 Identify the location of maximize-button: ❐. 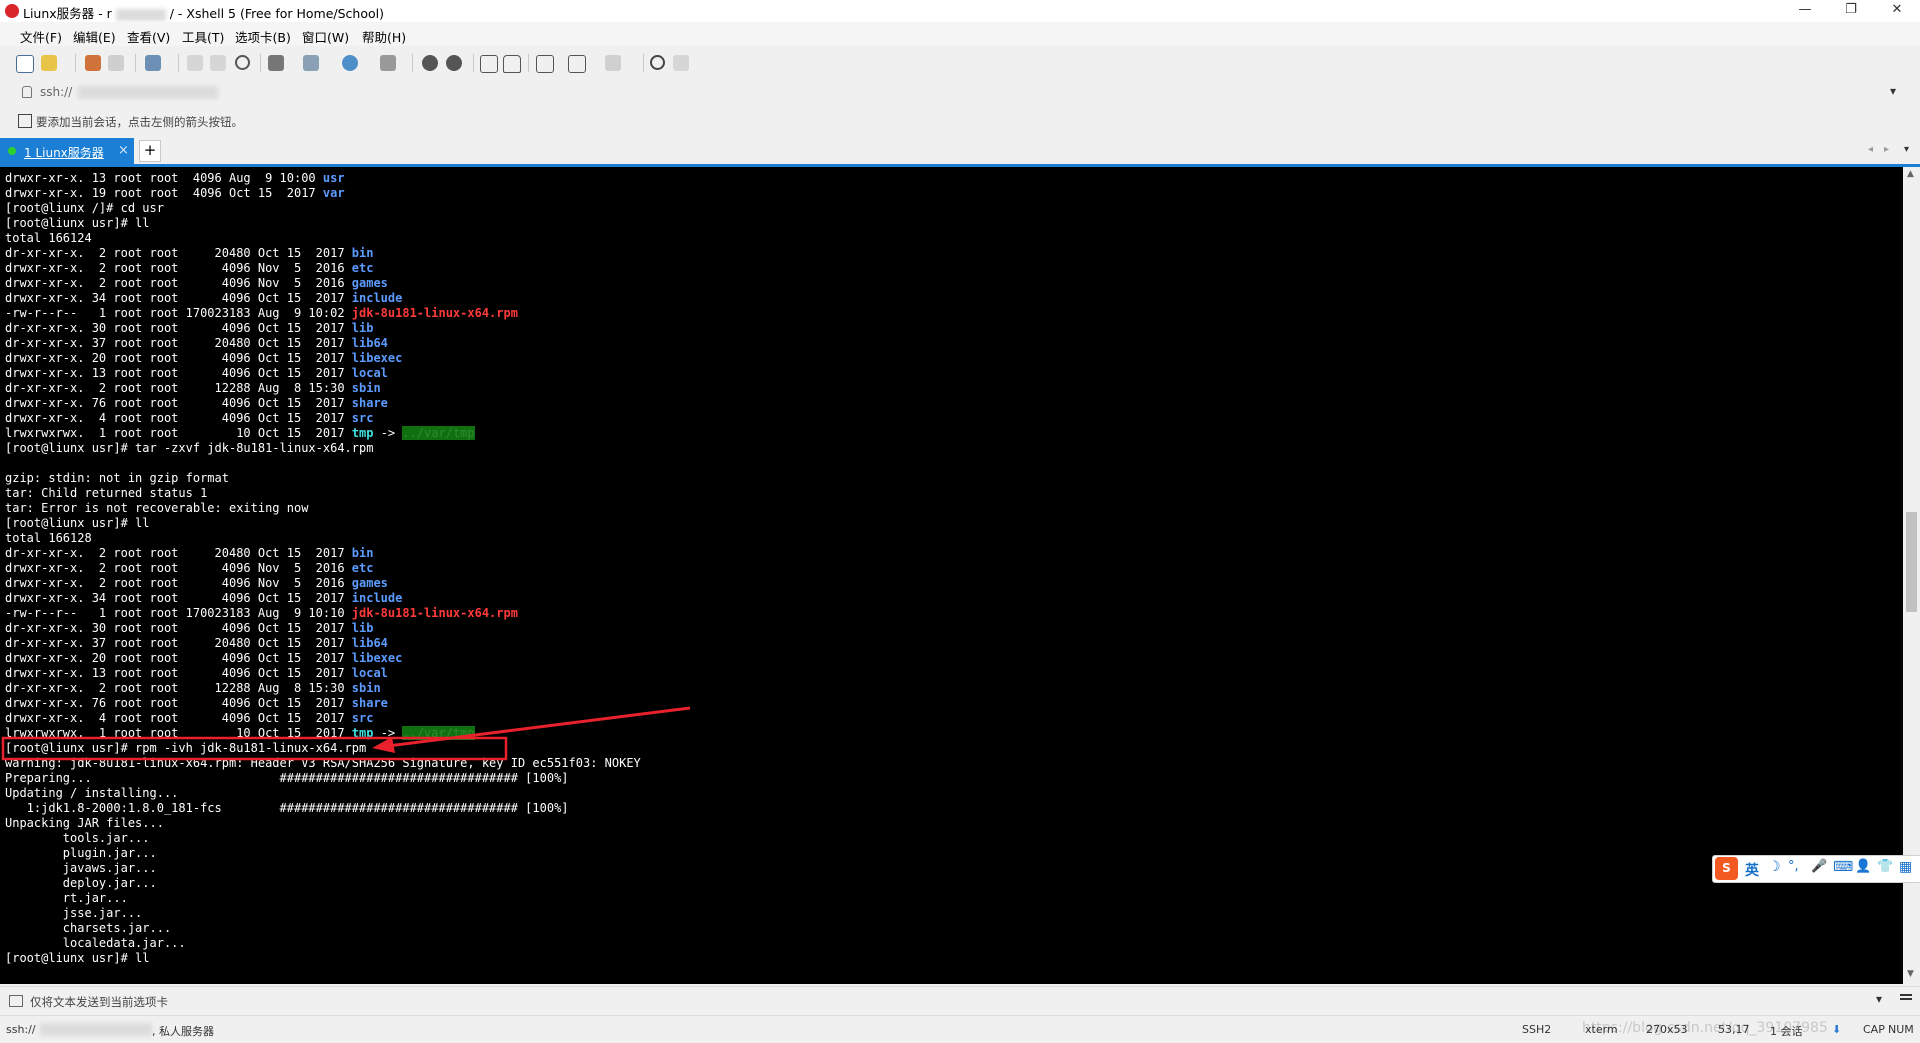
(1851, 11).